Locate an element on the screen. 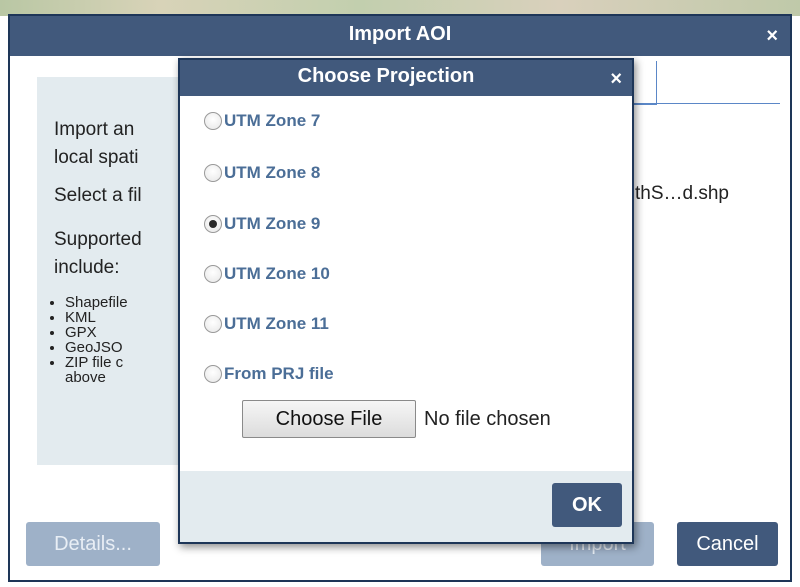 Image resolution: width=800 pixels, height=587 pixels. intro-line-1: Import an is located at coordinates (94, 129).